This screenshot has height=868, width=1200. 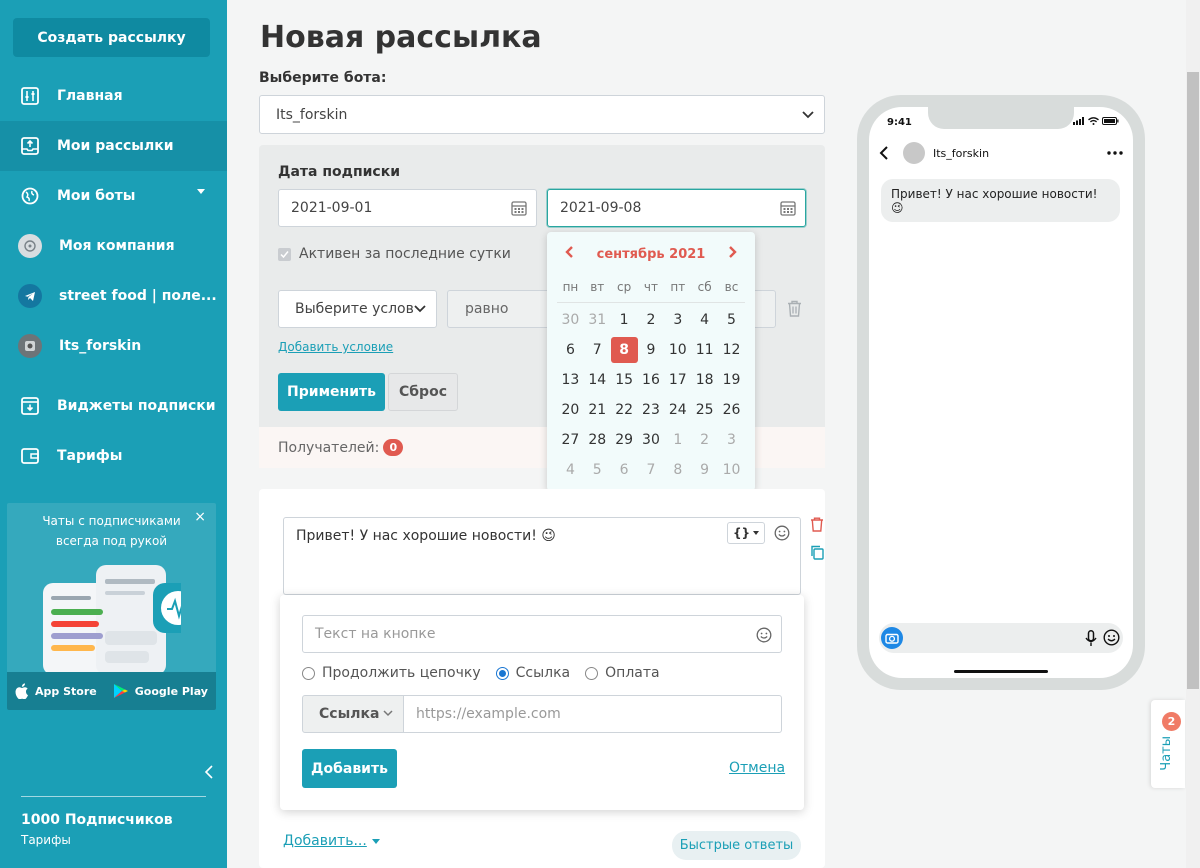 I want to click on divider, so click(x=113, y=796).